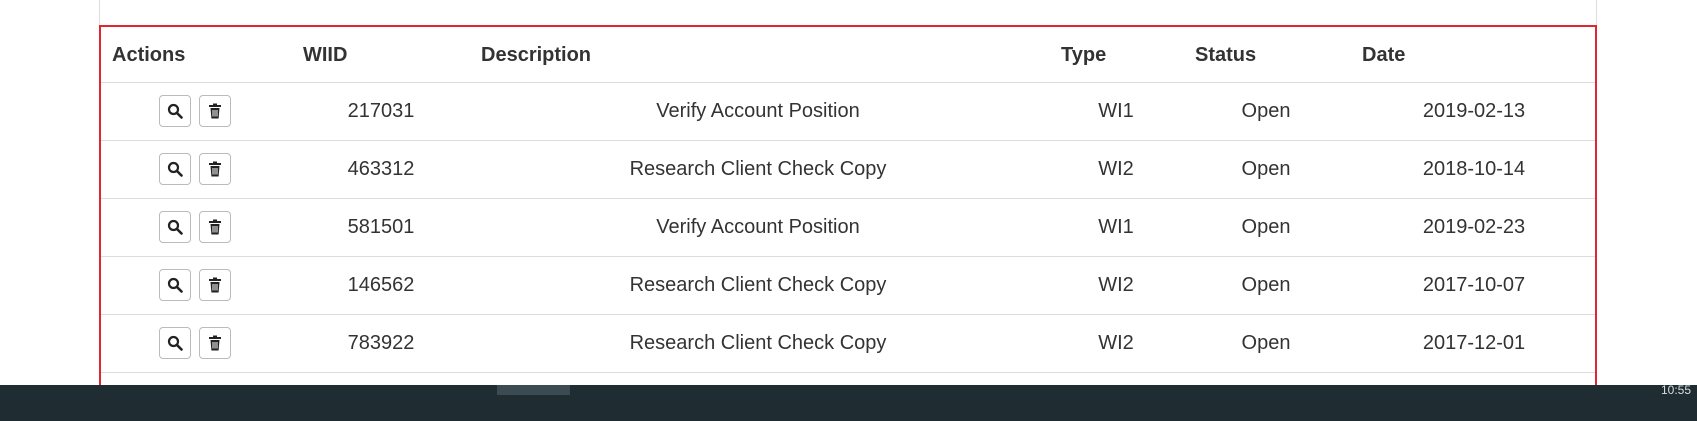 This screenshot has height=421, width=1697. What do you see at coordinates (533, 390) in the screenshot?
I see `taskbar-scroll-thumb` at bounding box center [533, 390].